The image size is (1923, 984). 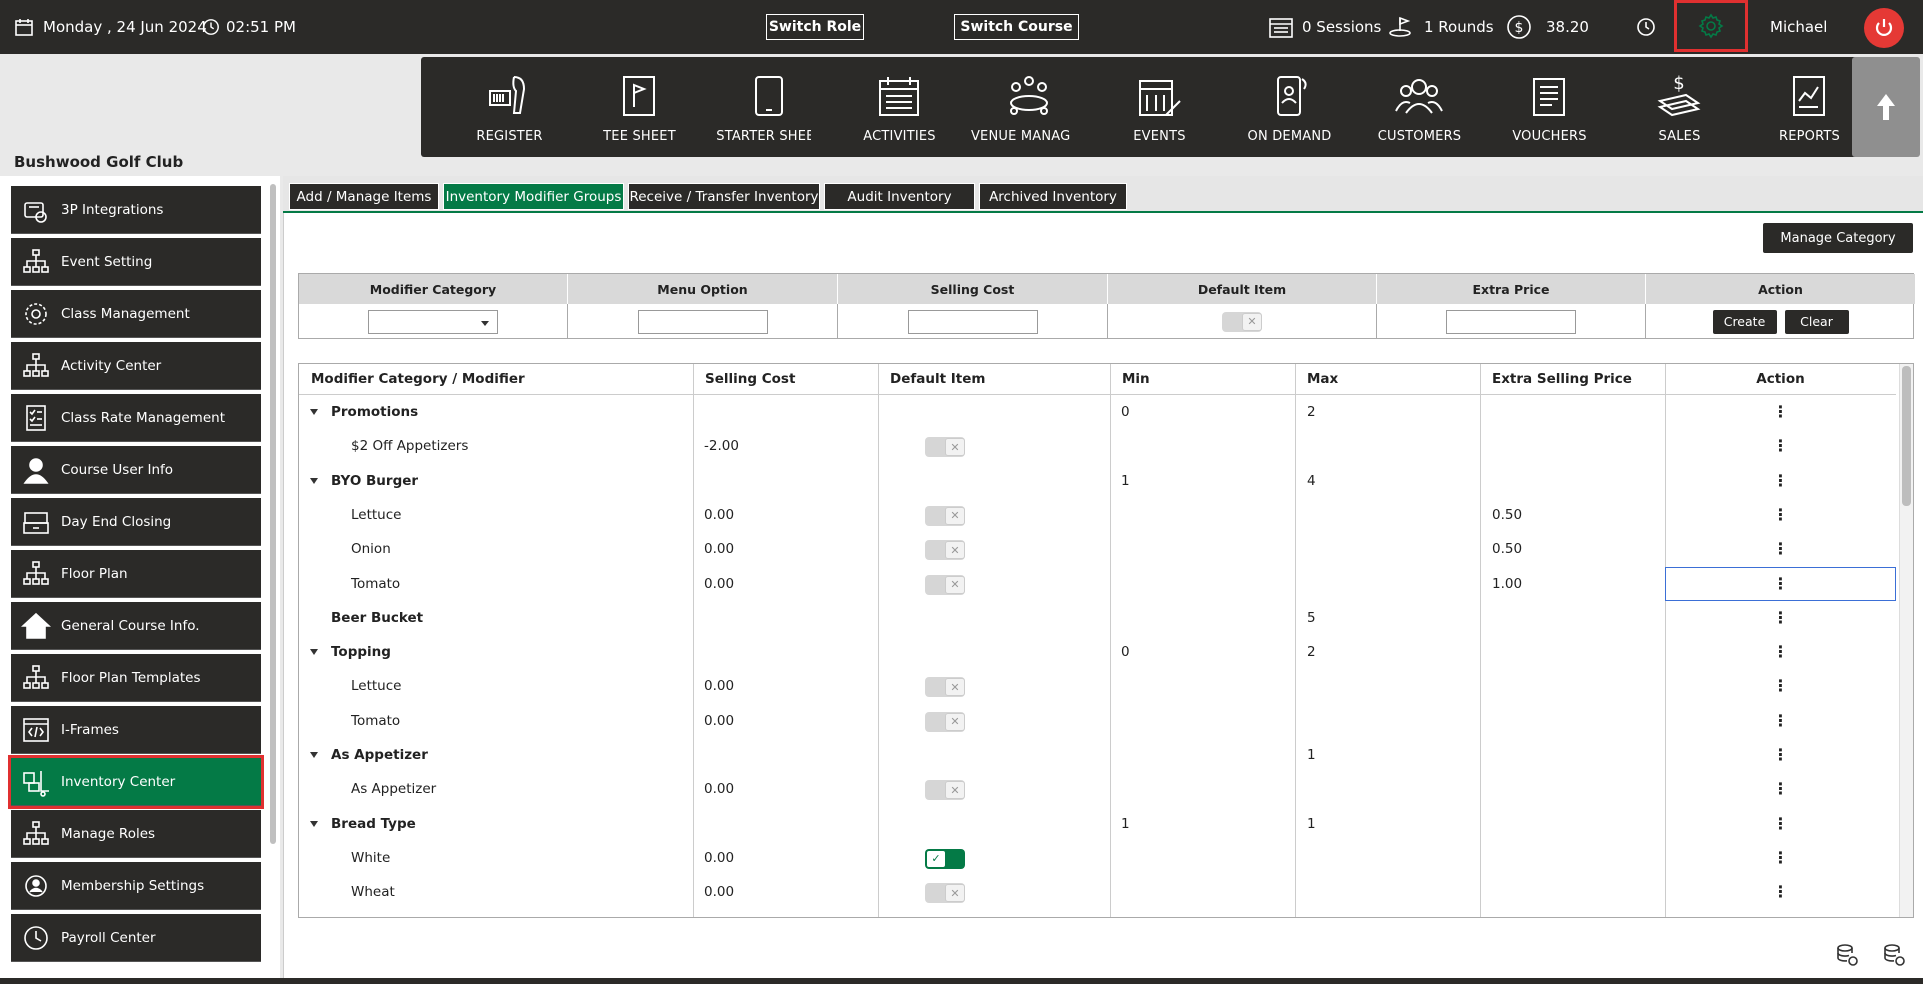 I want to click on database-export-icon, so click(x=1847, y=955).